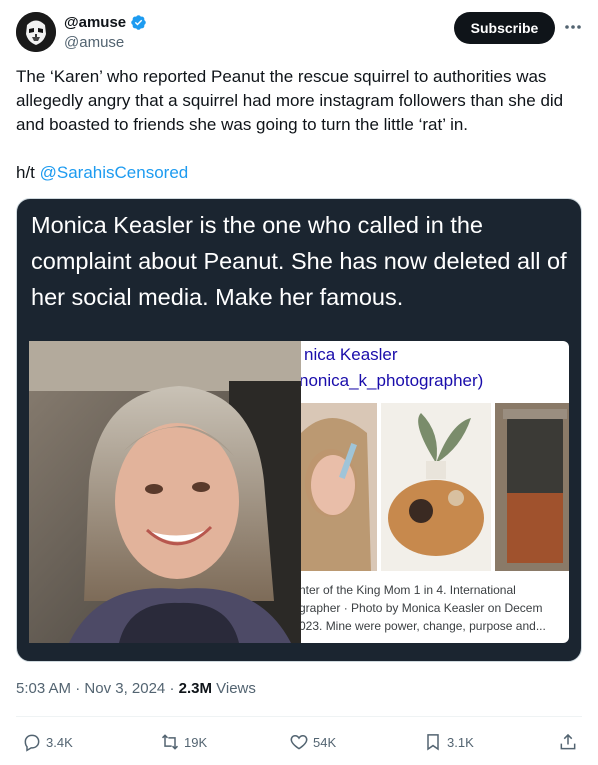 The image size is (598, 765). Describe the element at coordinates (105, 42) in the screenshot. I see `handle: @amuse` at that location.